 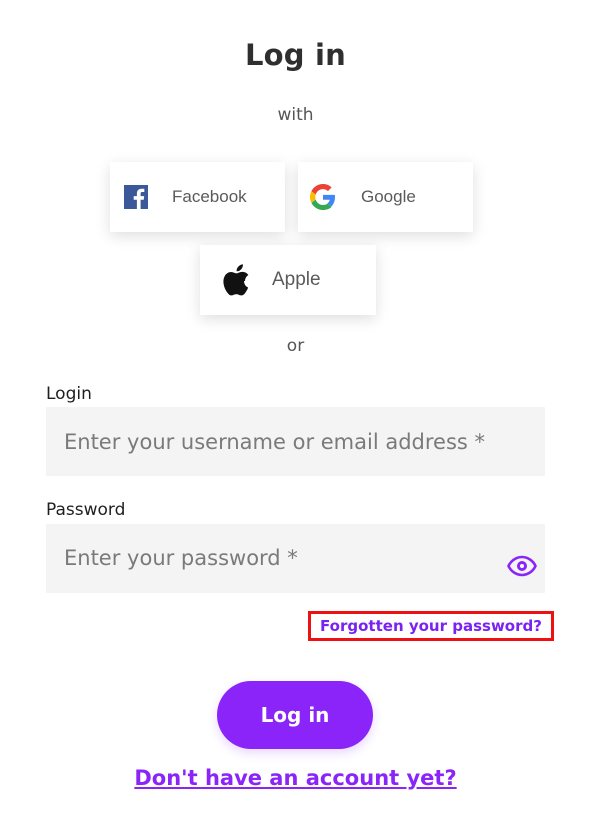 I want to click on password-input, so click(x=295, y=558).